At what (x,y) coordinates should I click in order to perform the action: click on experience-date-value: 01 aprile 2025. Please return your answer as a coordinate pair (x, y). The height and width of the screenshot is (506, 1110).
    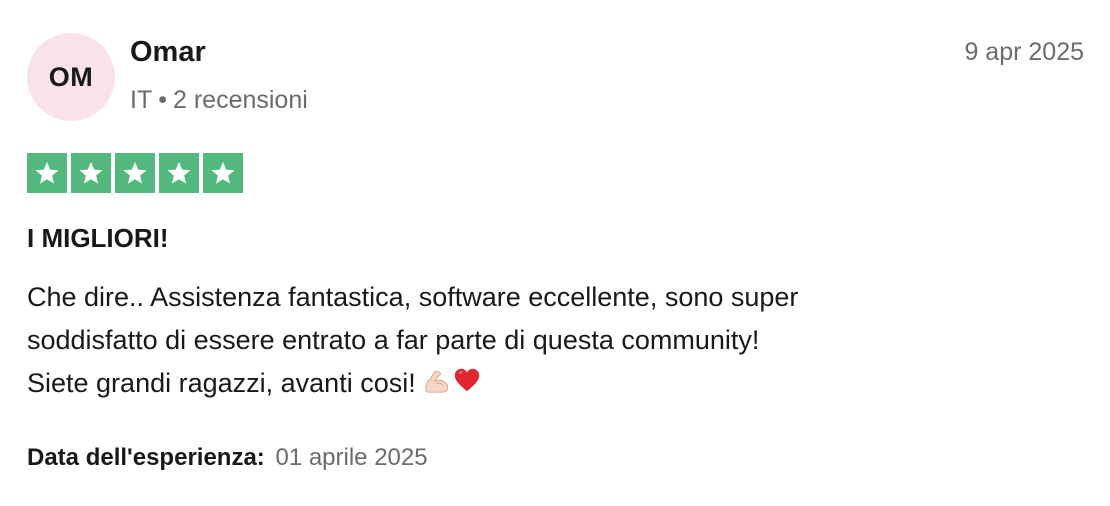
    Looking at the image, I should click on (351, 457).